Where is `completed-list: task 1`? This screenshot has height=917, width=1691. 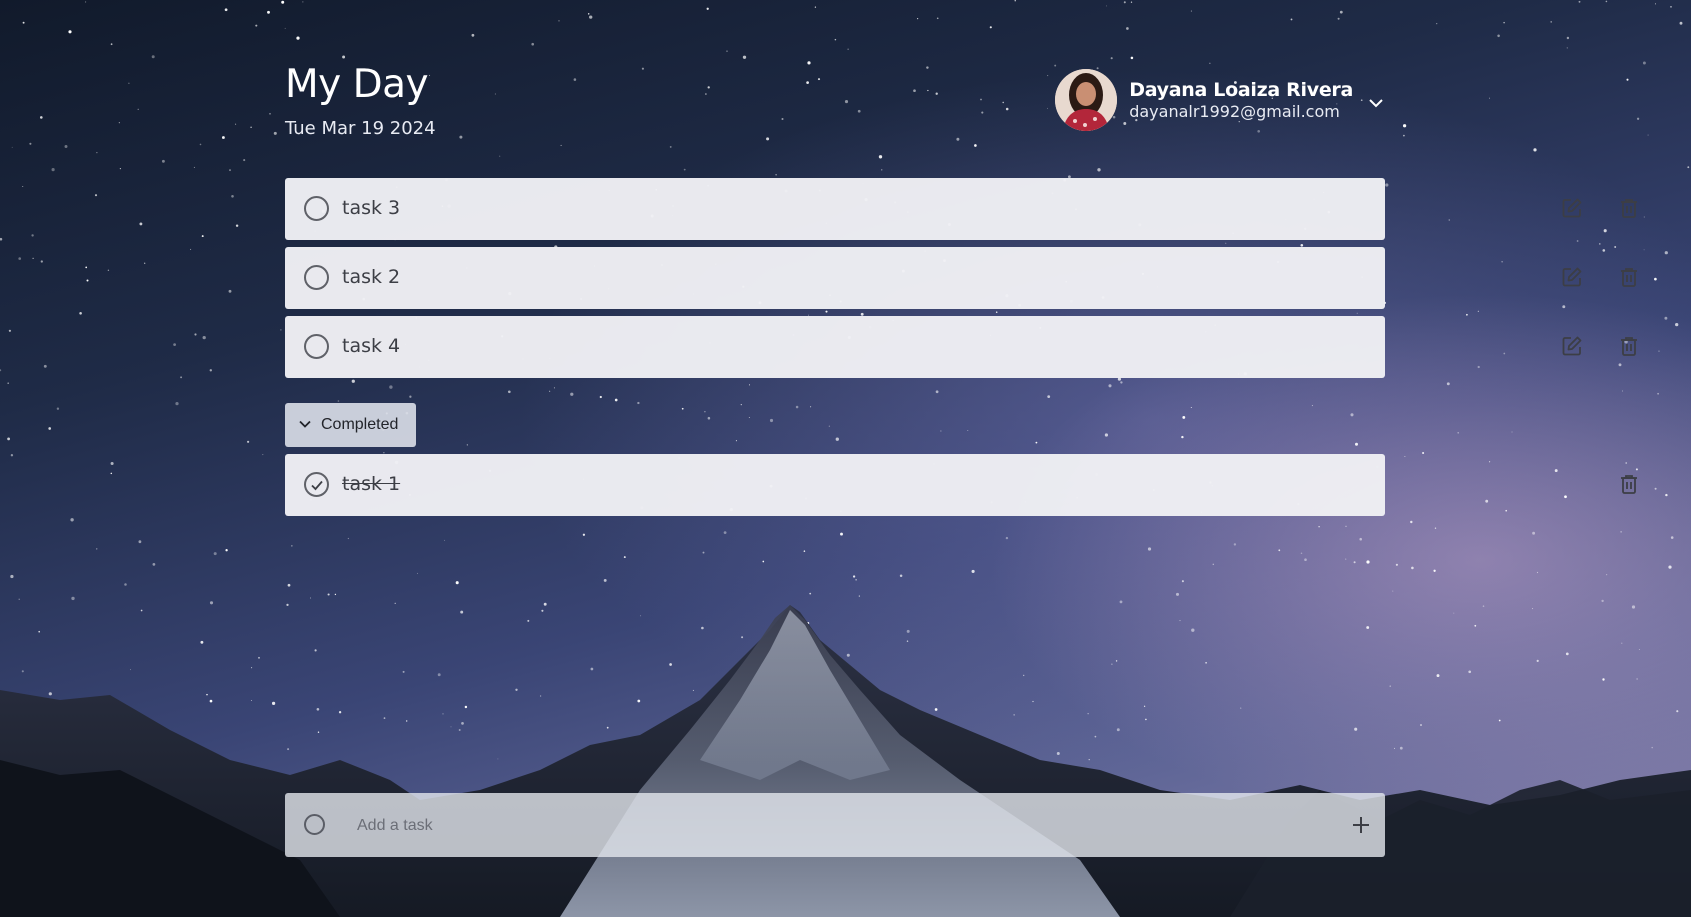
completed-list: task 1 is located at coordinates (961, 488).